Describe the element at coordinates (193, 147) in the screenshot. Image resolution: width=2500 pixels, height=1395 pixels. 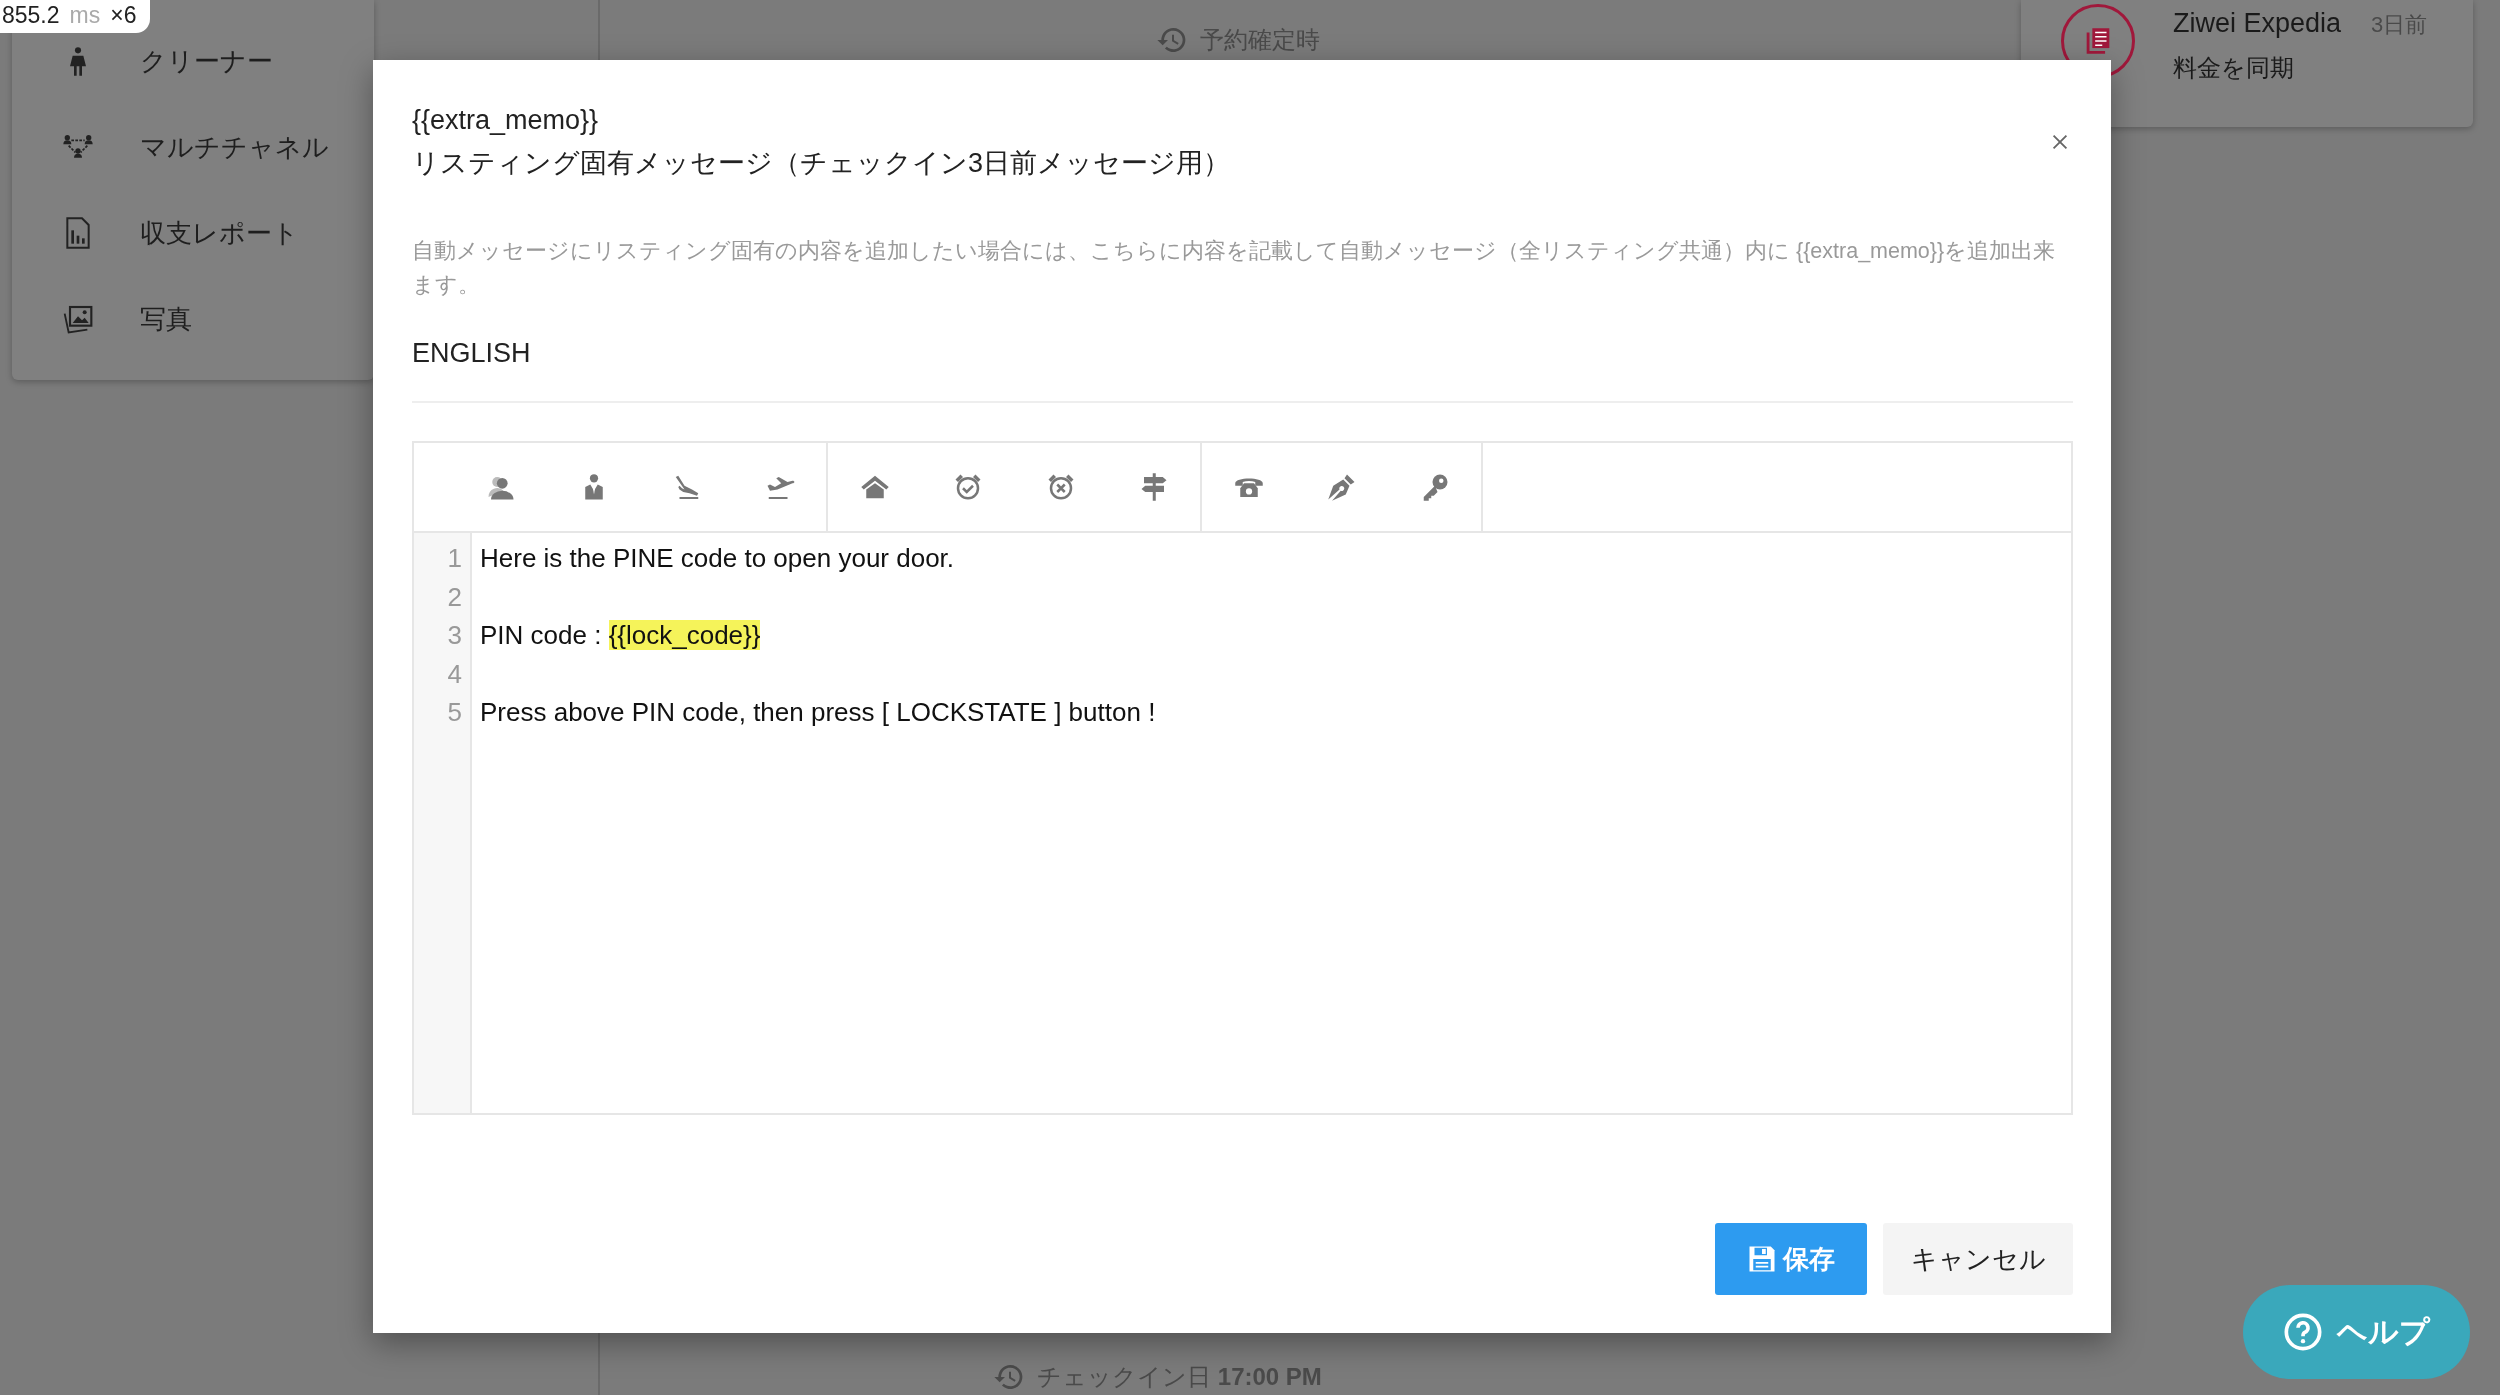
I see `sidebar-item: マルチチャネル` at that location.